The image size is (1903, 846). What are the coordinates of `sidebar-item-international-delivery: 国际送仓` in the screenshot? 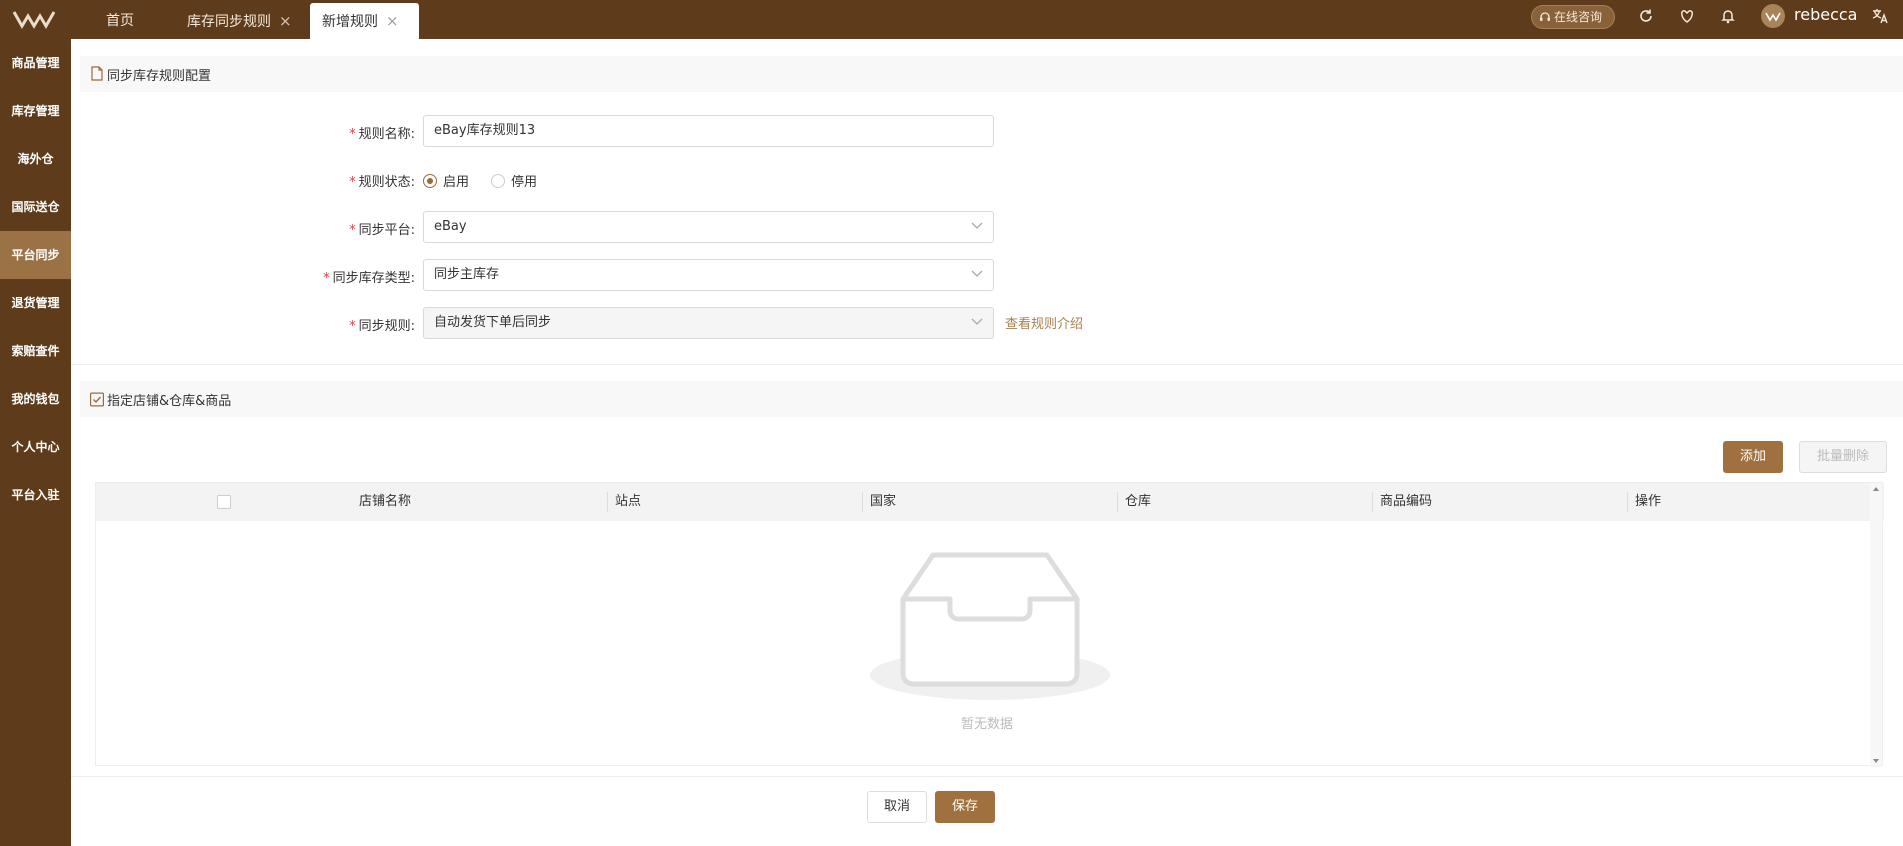 It's located at (35, 207).